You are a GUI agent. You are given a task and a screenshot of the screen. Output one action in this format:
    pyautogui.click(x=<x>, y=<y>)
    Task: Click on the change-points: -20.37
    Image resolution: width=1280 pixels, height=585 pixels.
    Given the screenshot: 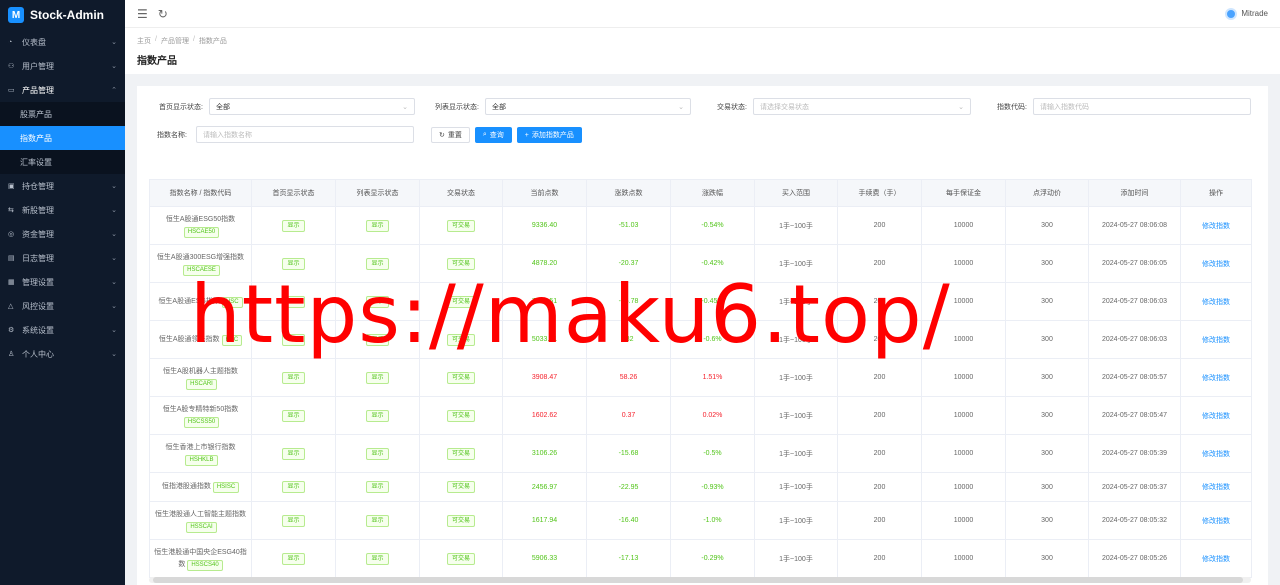 What is the action you would take?
    pyautogui.click(x=628, y=263)
    